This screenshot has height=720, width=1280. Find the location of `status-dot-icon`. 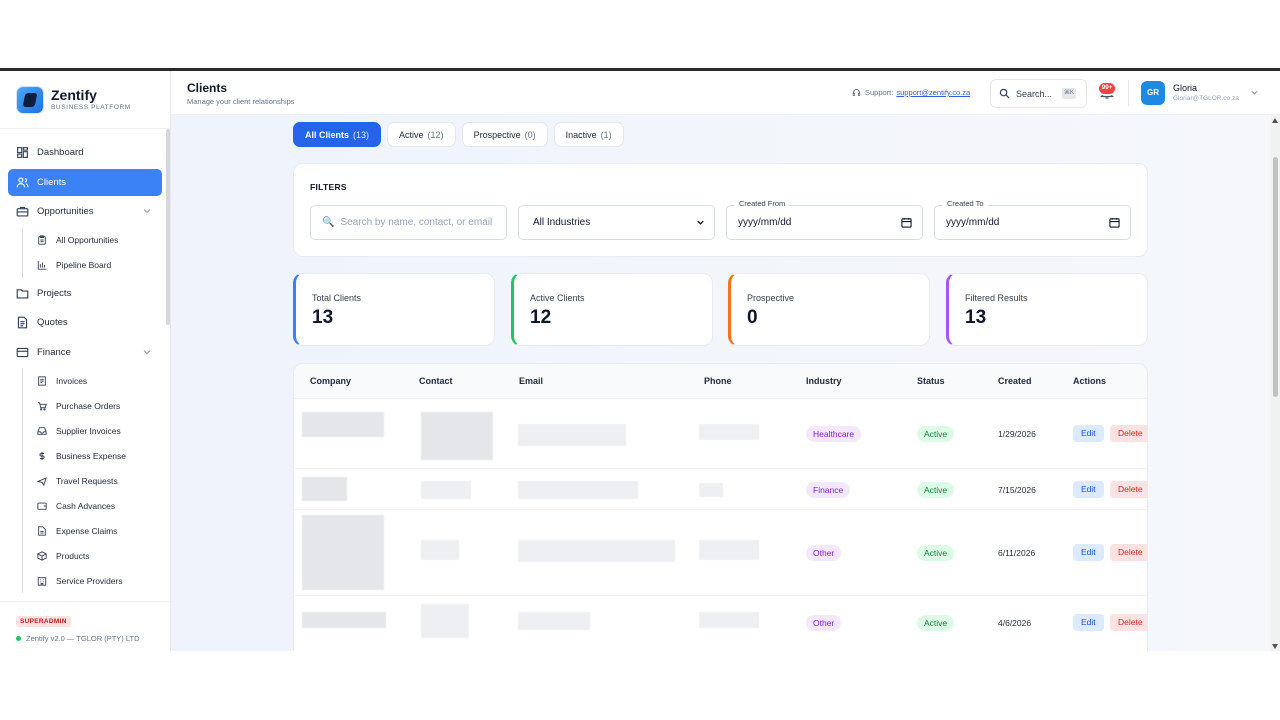

status-dot-icon is located at coordinates (18, 638).